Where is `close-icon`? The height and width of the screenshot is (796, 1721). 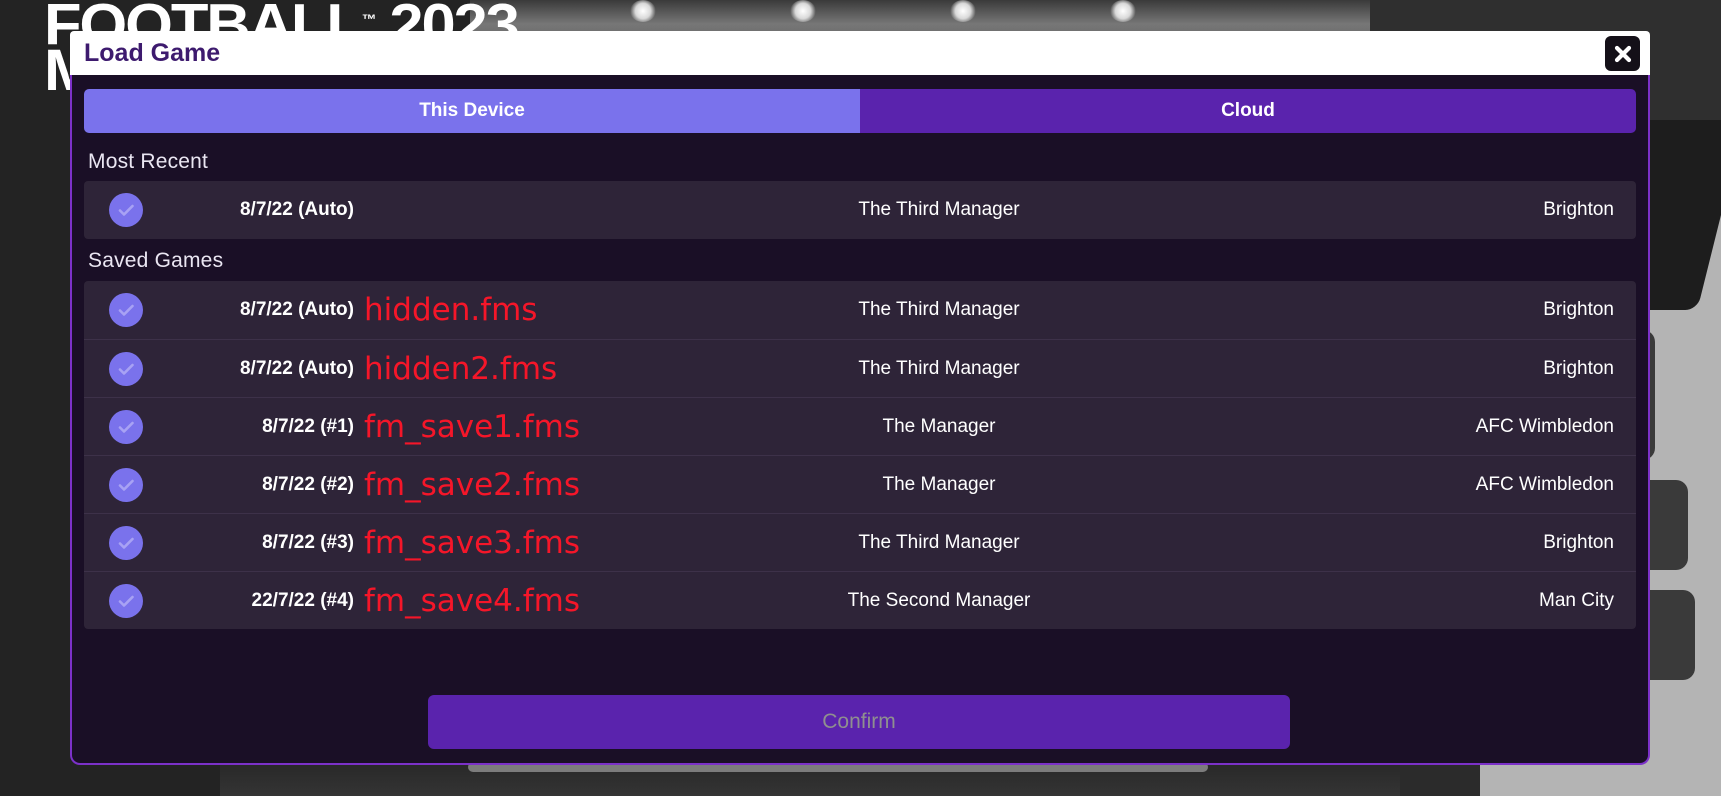
close-icon is located at coordinates (1622, 53).